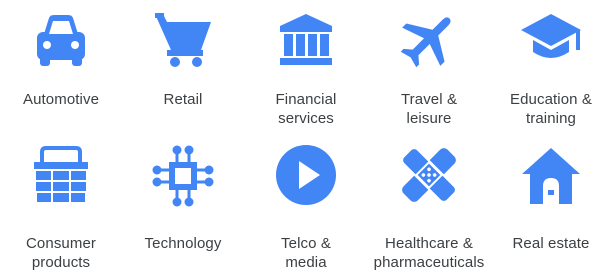  Describe the element at coordinates (551, 39) in the screenshot. I see `graduation-cap-icon` at that location.